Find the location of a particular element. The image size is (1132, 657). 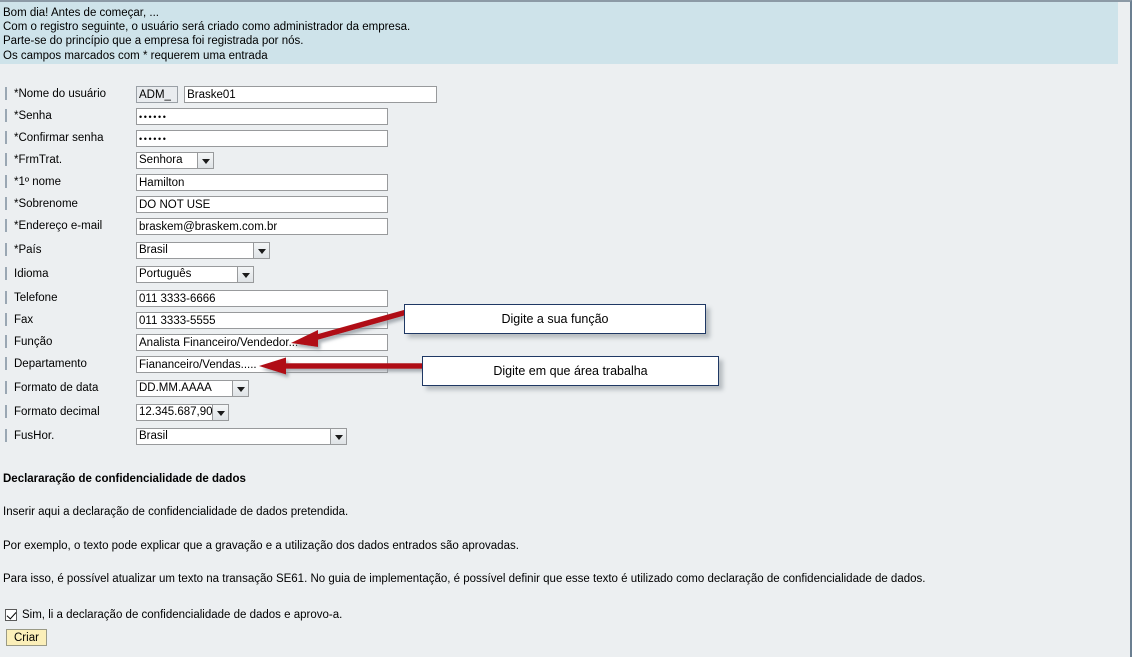

form-row-pais: *País Brasil is located at coordinates (559, 254).